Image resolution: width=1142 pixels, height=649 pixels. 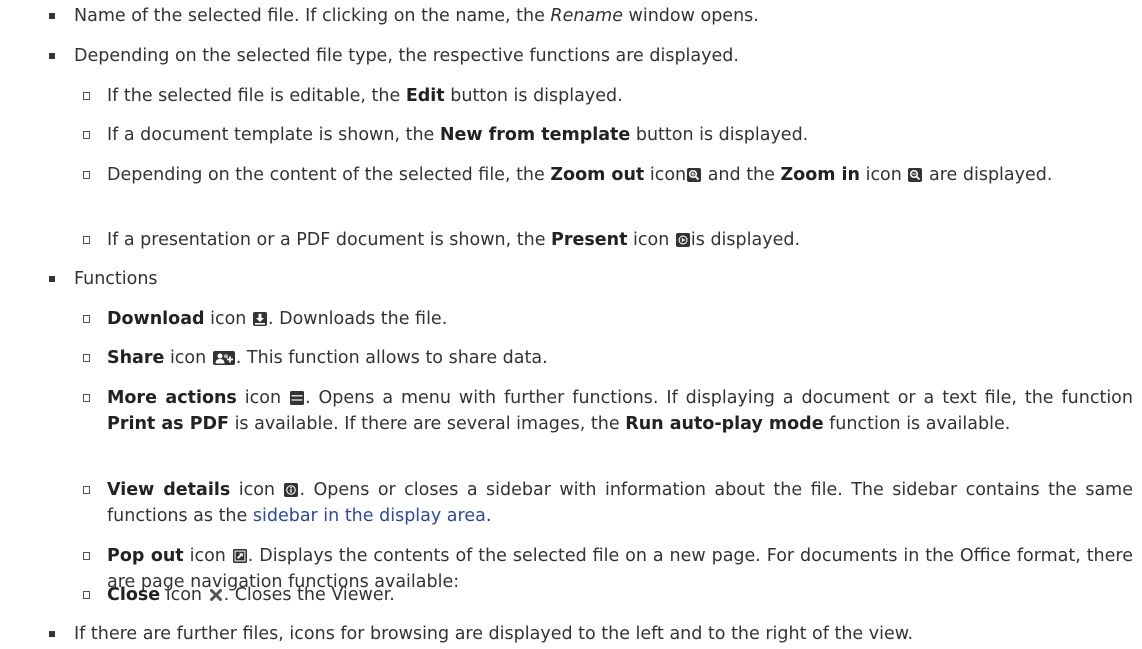 What do you see at coordinates (535, 135) in the screenshot?
I see `new-from-template-term: New from template` at bounding box center [535, 135].